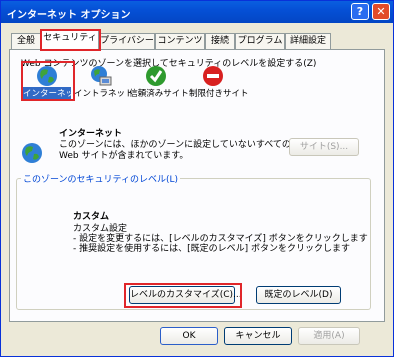 This screenshot has height=359, width=396. Describe the element at coordinates (219, 94) in the screenshot. I see `zone-label-restricted: 制限付きサイト` at that location.